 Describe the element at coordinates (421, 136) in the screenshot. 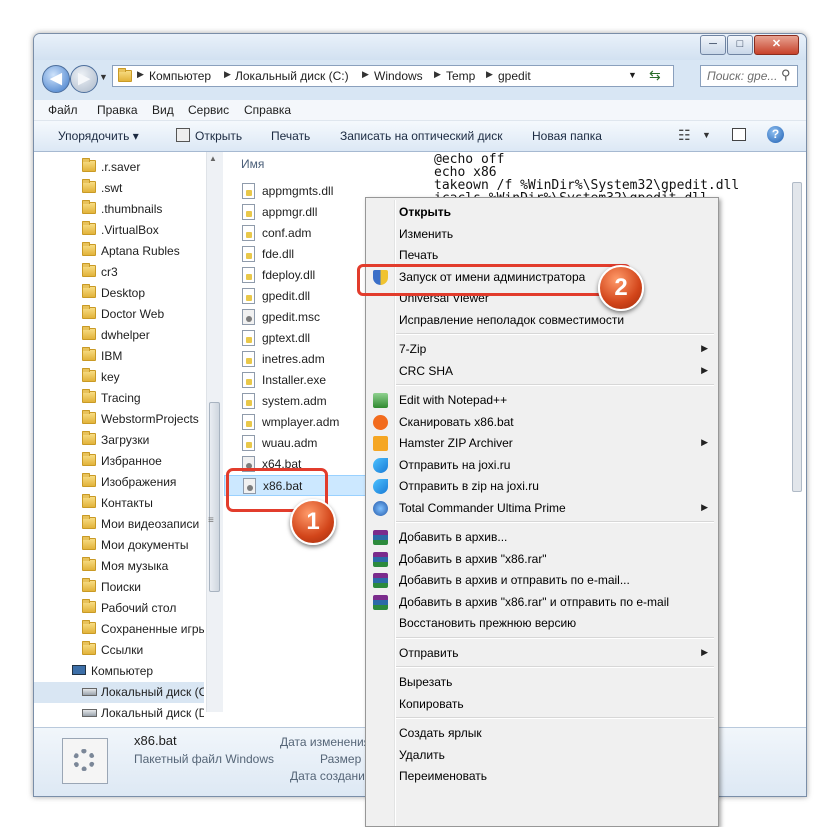

I see `burn-button: Записать на оптический диск` at that location.